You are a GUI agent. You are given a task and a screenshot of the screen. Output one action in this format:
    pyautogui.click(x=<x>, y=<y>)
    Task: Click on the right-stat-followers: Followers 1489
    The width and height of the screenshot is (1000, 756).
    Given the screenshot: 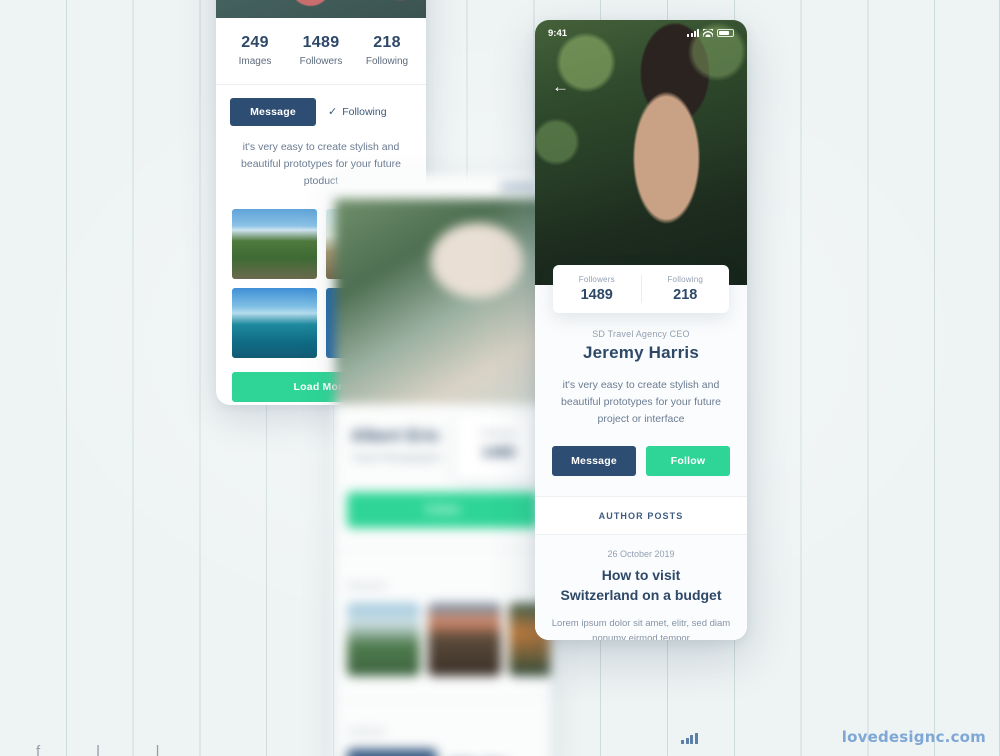 What is the action you would take?
    pyautogui.click(x=597, y=289)
    